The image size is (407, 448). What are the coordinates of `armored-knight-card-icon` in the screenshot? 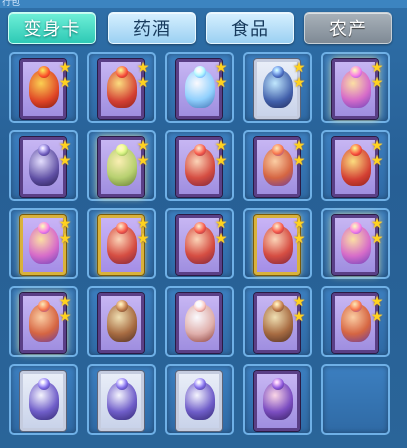 It's located at (121, 323).